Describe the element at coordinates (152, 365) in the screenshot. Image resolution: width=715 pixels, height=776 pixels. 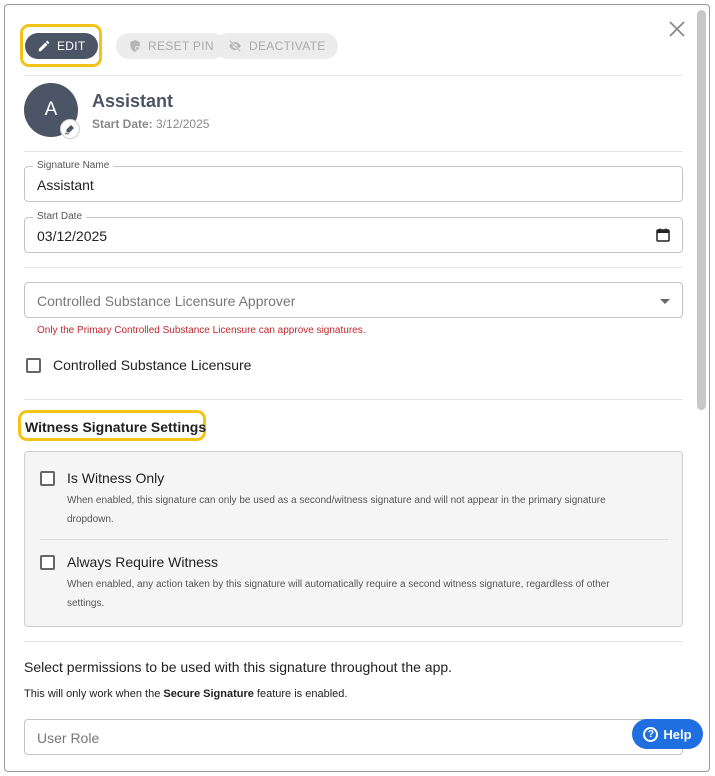
I see `controlled-substance-label: Controlled Substance Licensure` at that location.